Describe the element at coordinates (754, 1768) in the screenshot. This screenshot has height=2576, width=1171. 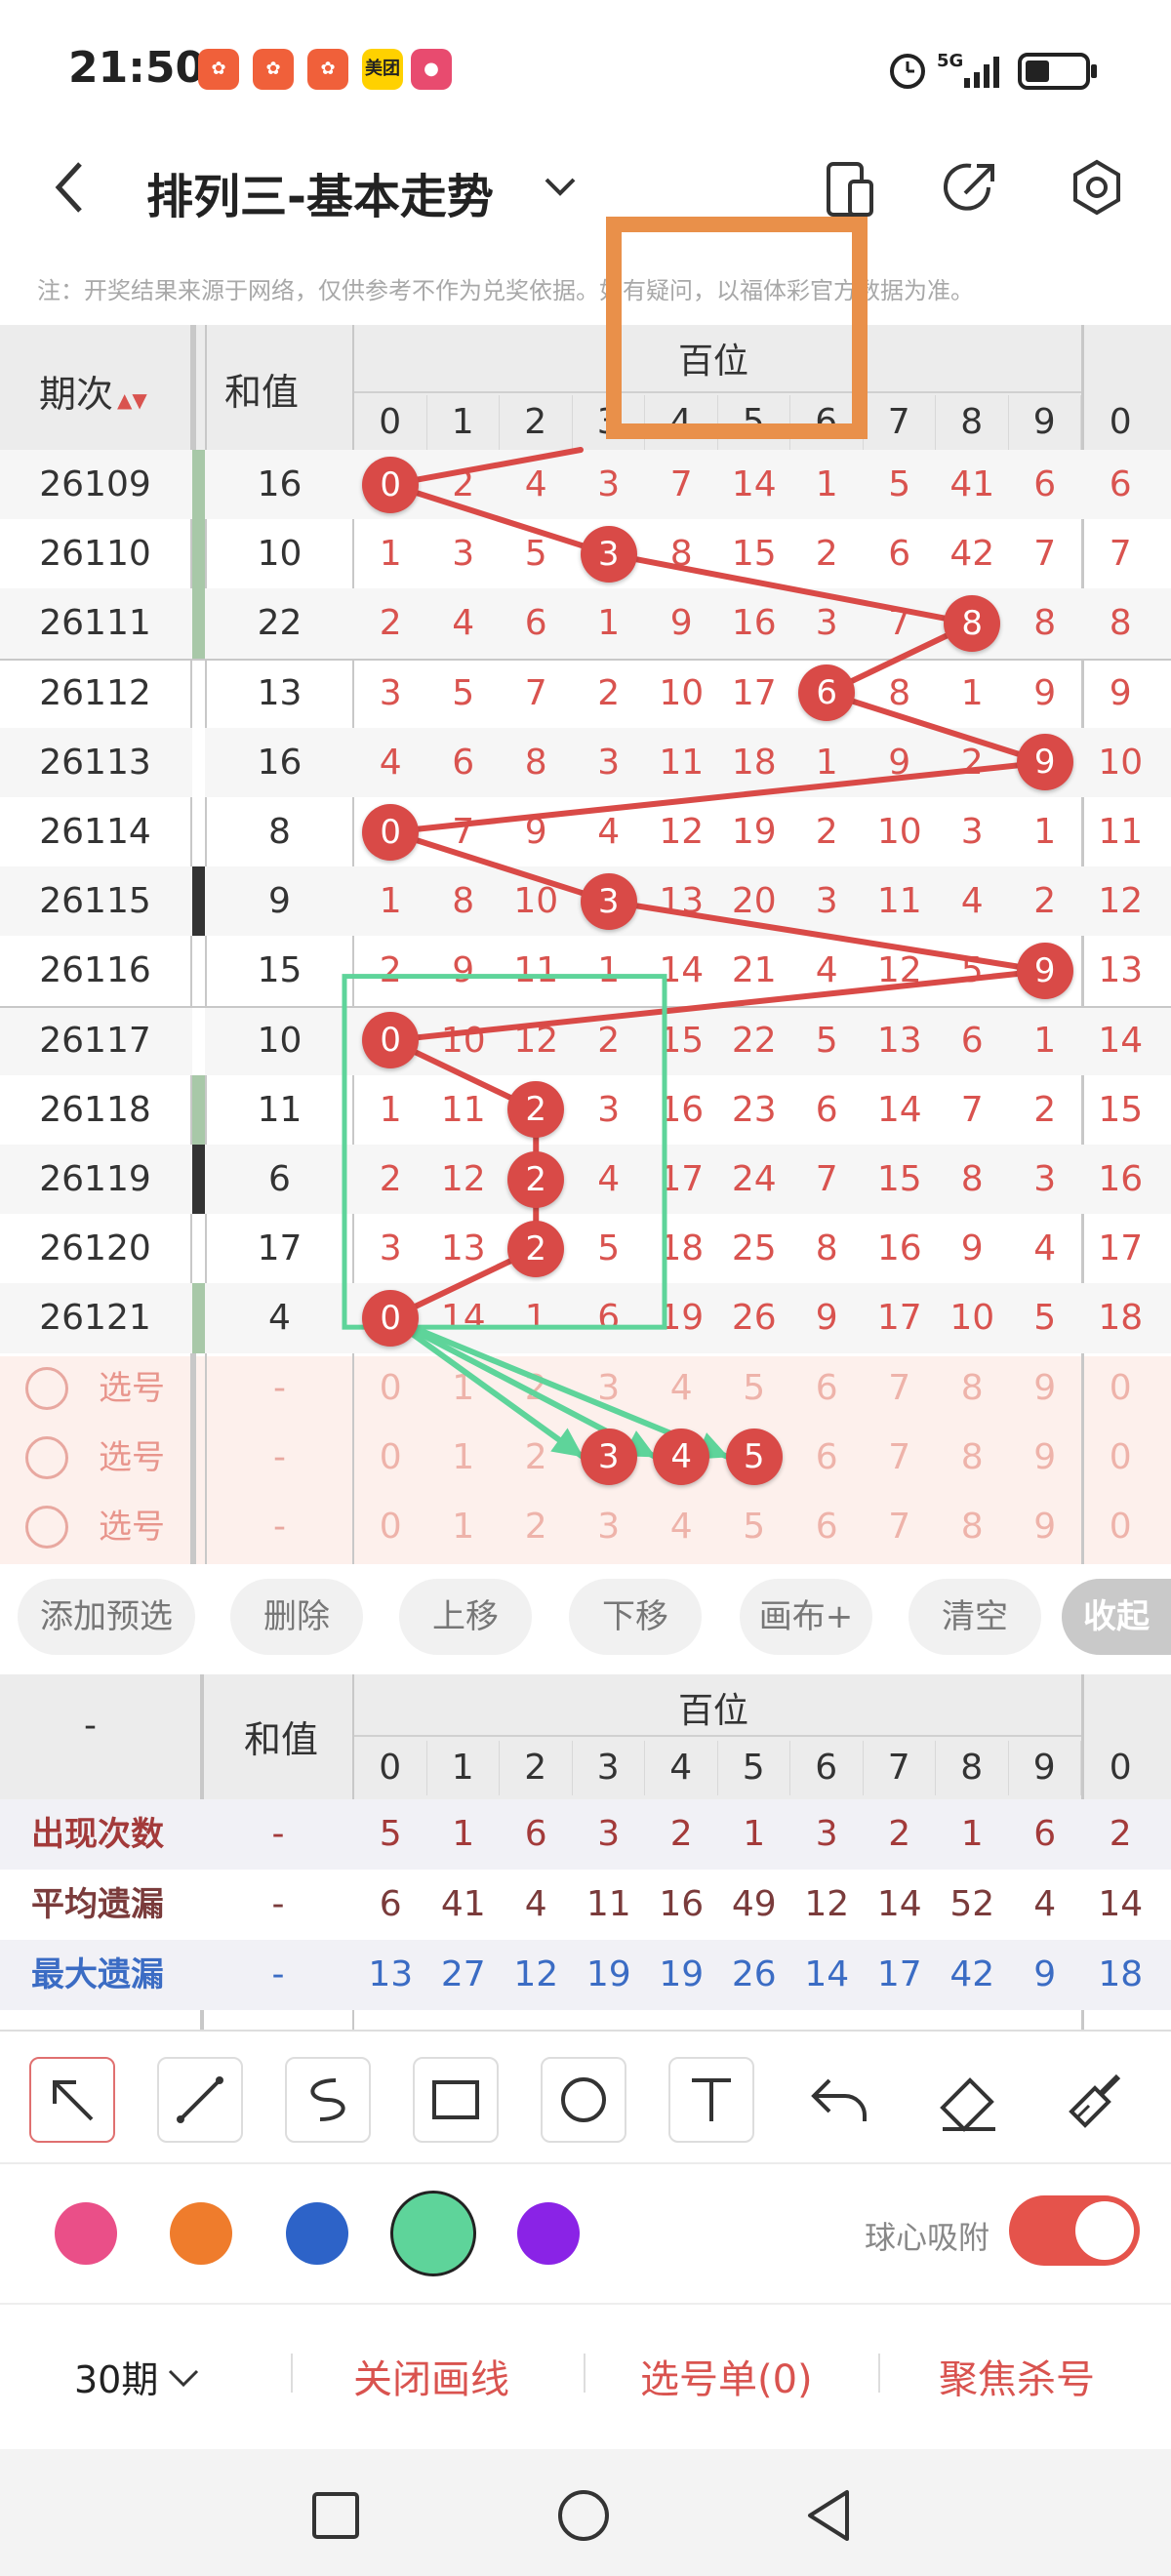
I see `stats-digit-cell: 5` at that location.